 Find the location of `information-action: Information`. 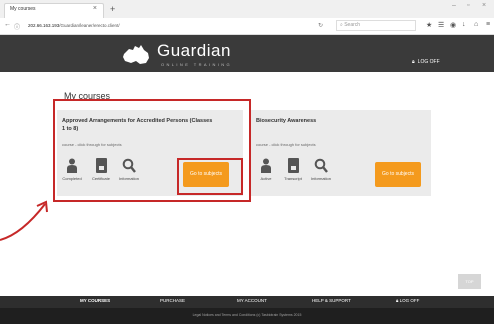

information-action: Information is located at coordinates (321, 169).